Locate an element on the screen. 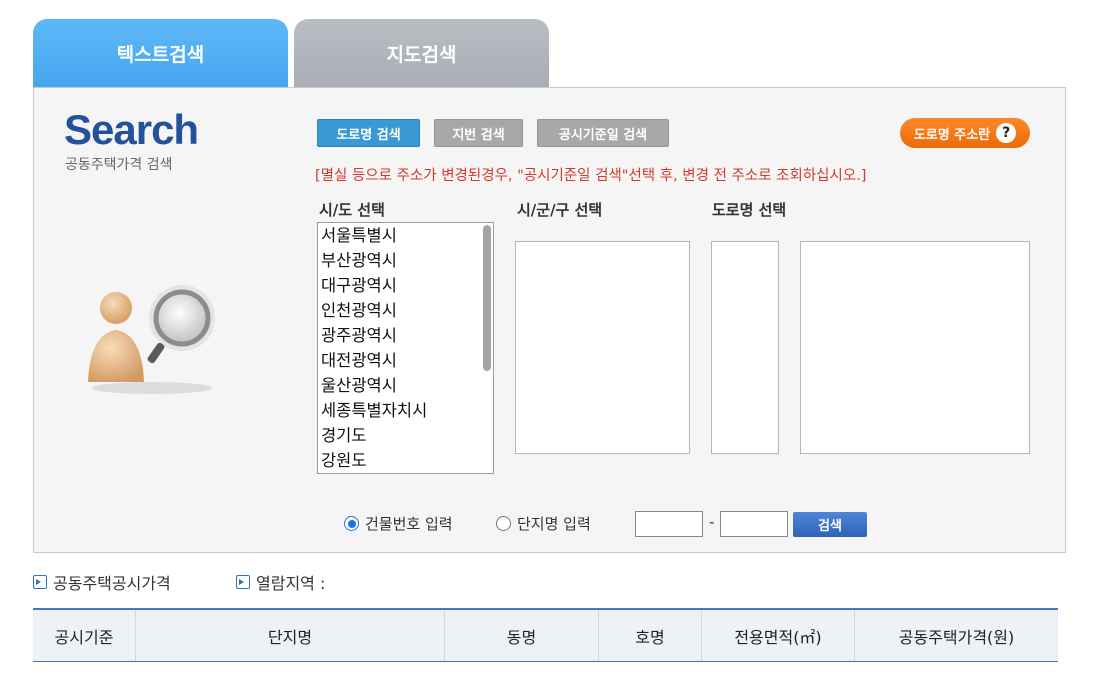 This screenshot has height=688, width=1097. sido-option: 광주광역시 is located at coordinates (405, 335).